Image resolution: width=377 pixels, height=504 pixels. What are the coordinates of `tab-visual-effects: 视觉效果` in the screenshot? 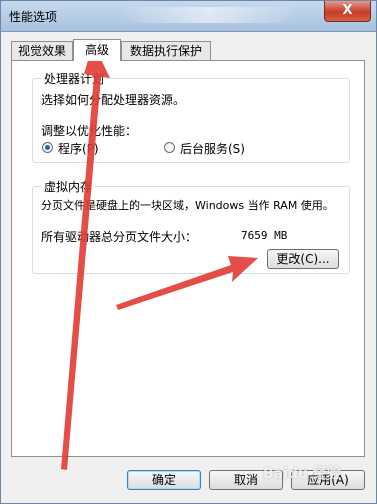 It's located at (42, 50).